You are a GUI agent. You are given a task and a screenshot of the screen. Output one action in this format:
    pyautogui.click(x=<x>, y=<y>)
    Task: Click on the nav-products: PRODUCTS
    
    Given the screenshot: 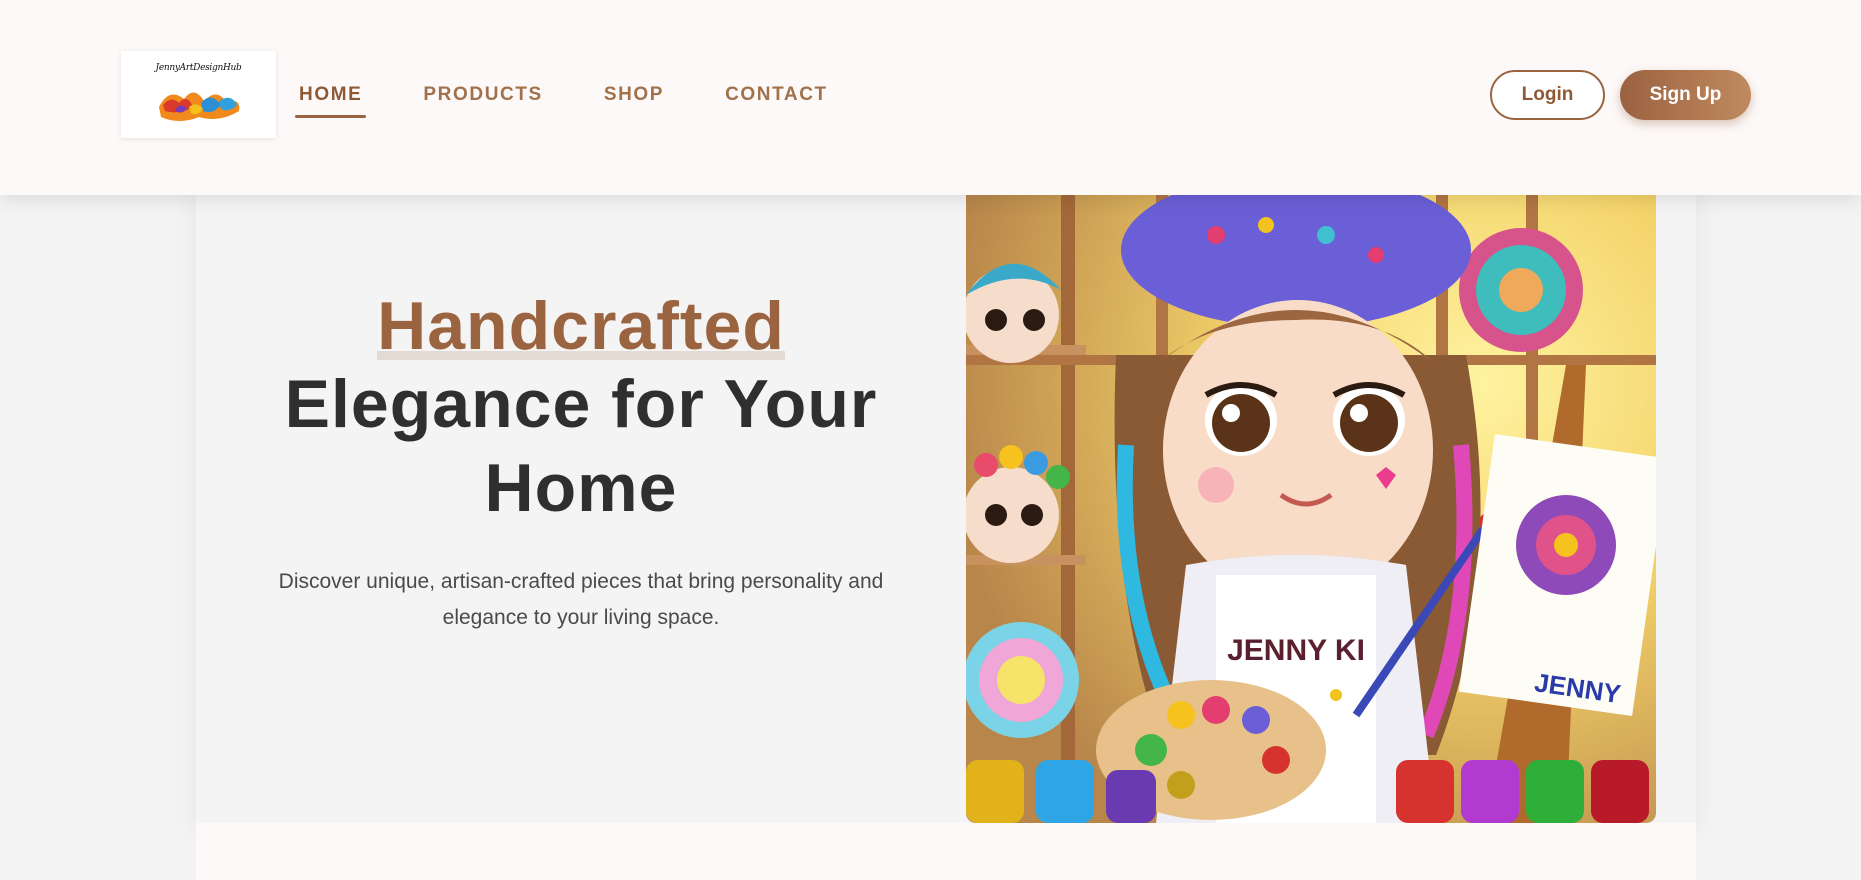 What is the action you would take?
    pyautogui.click(x=482, y=100)
    